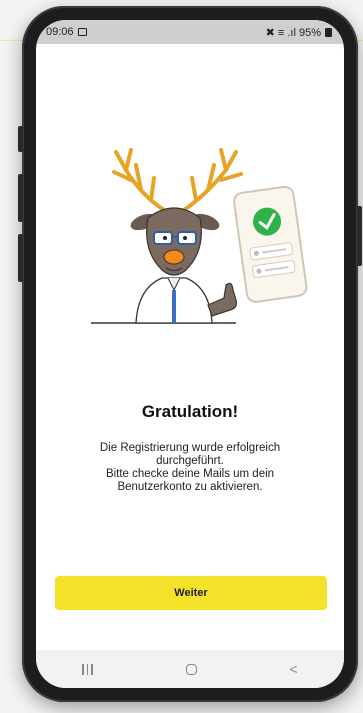  I want to click on continue-button: Weiter, so click(191, 593).